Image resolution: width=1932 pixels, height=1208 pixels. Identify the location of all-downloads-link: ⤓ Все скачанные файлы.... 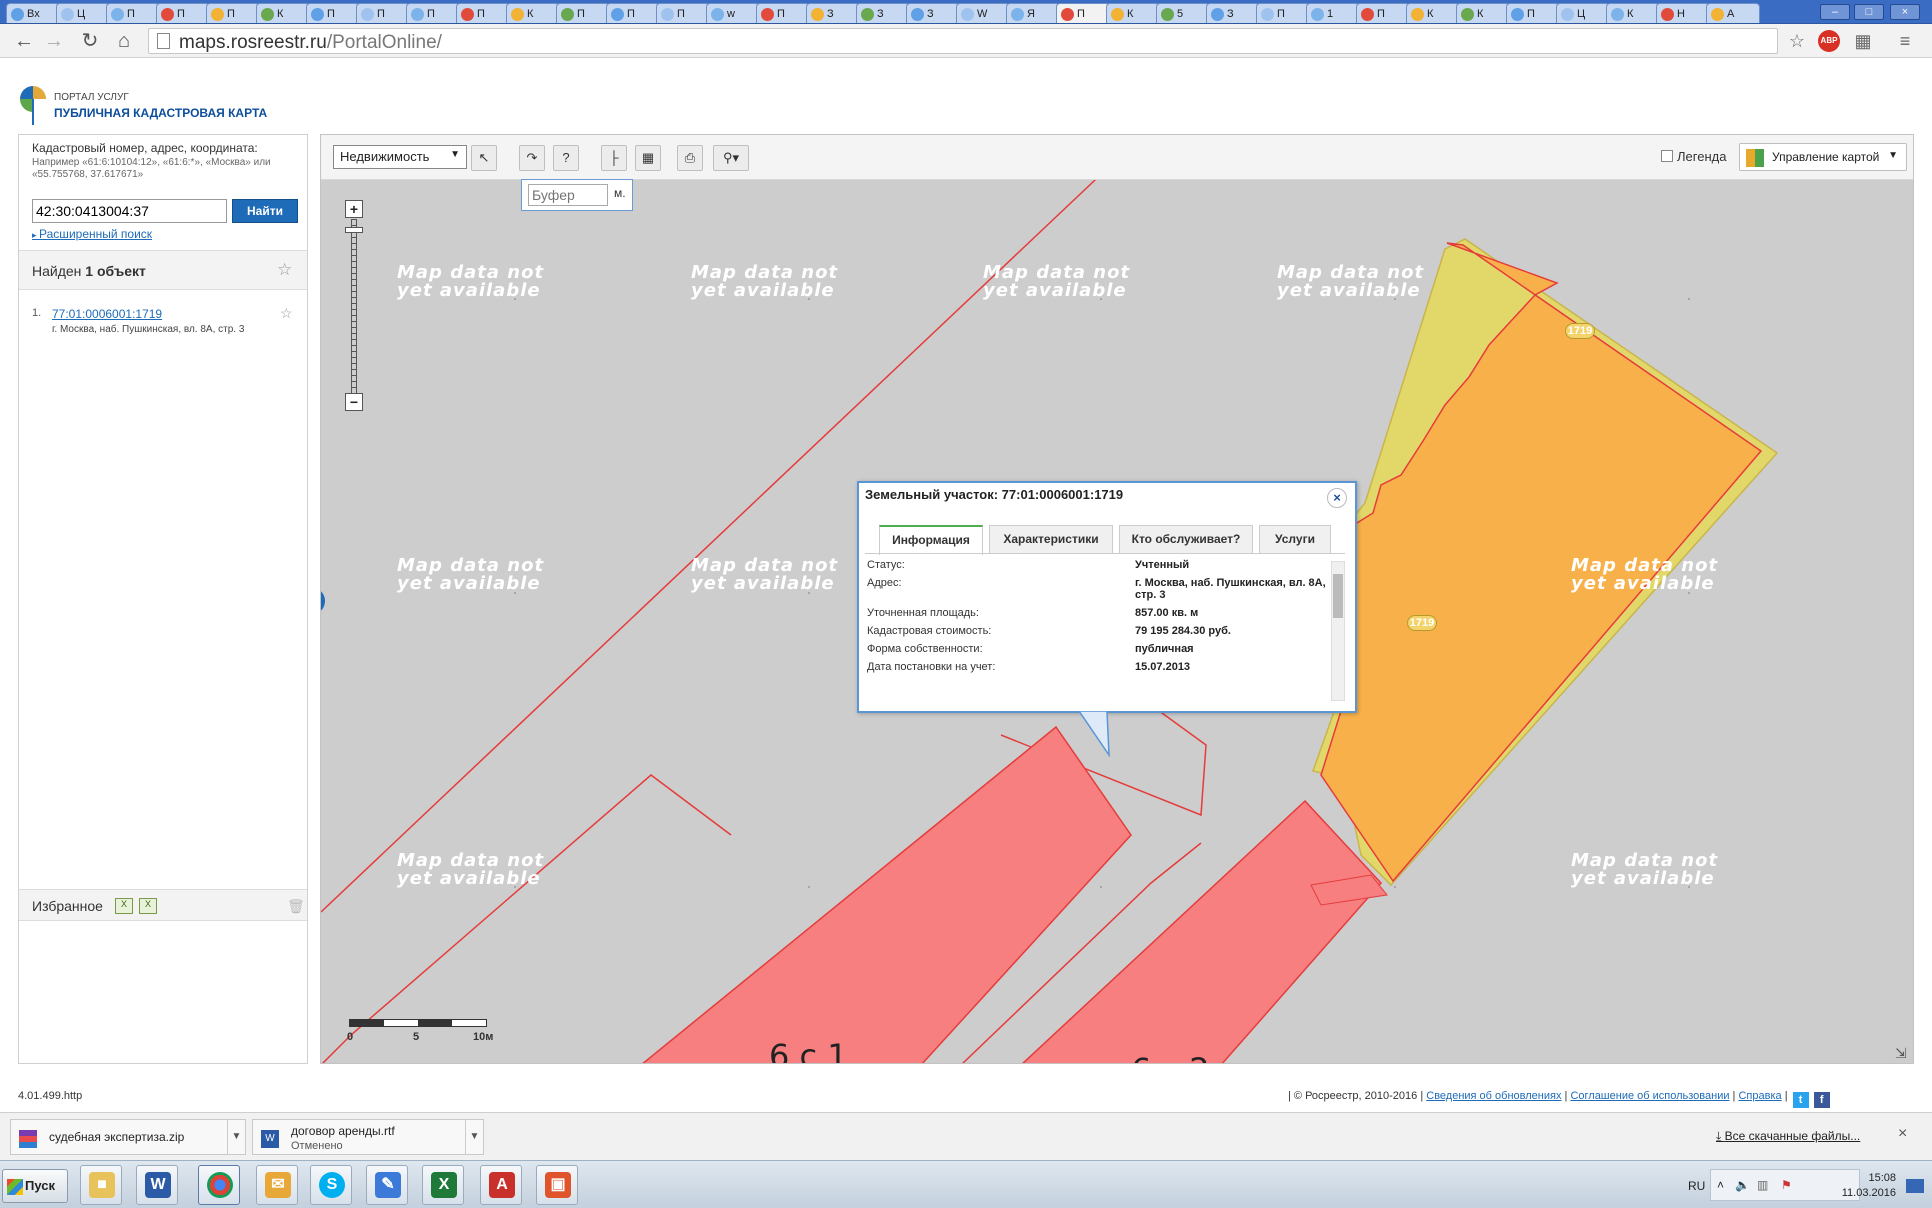
(1788, 1136).